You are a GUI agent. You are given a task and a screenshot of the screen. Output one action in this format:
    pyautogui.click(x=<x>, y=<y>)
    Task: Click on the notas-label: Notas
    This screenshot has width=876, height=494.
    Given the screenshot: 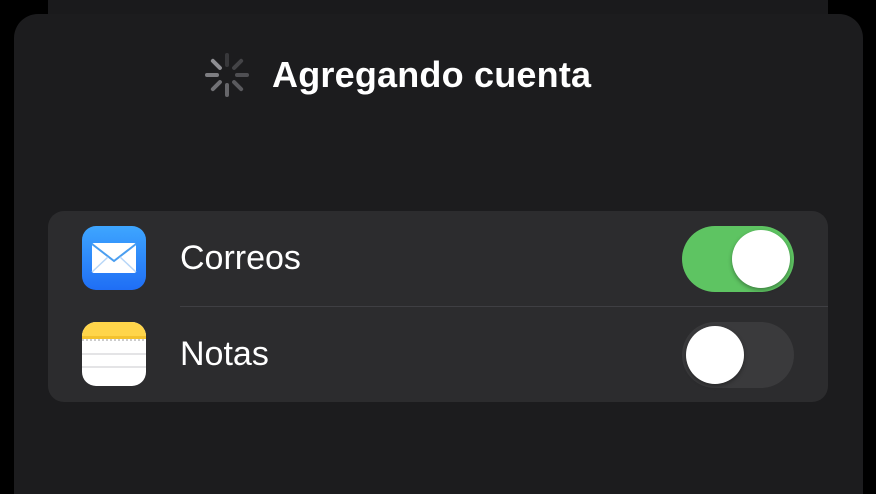 What is the action you would take?
    pyautogui.click(x=224, y=354)
    